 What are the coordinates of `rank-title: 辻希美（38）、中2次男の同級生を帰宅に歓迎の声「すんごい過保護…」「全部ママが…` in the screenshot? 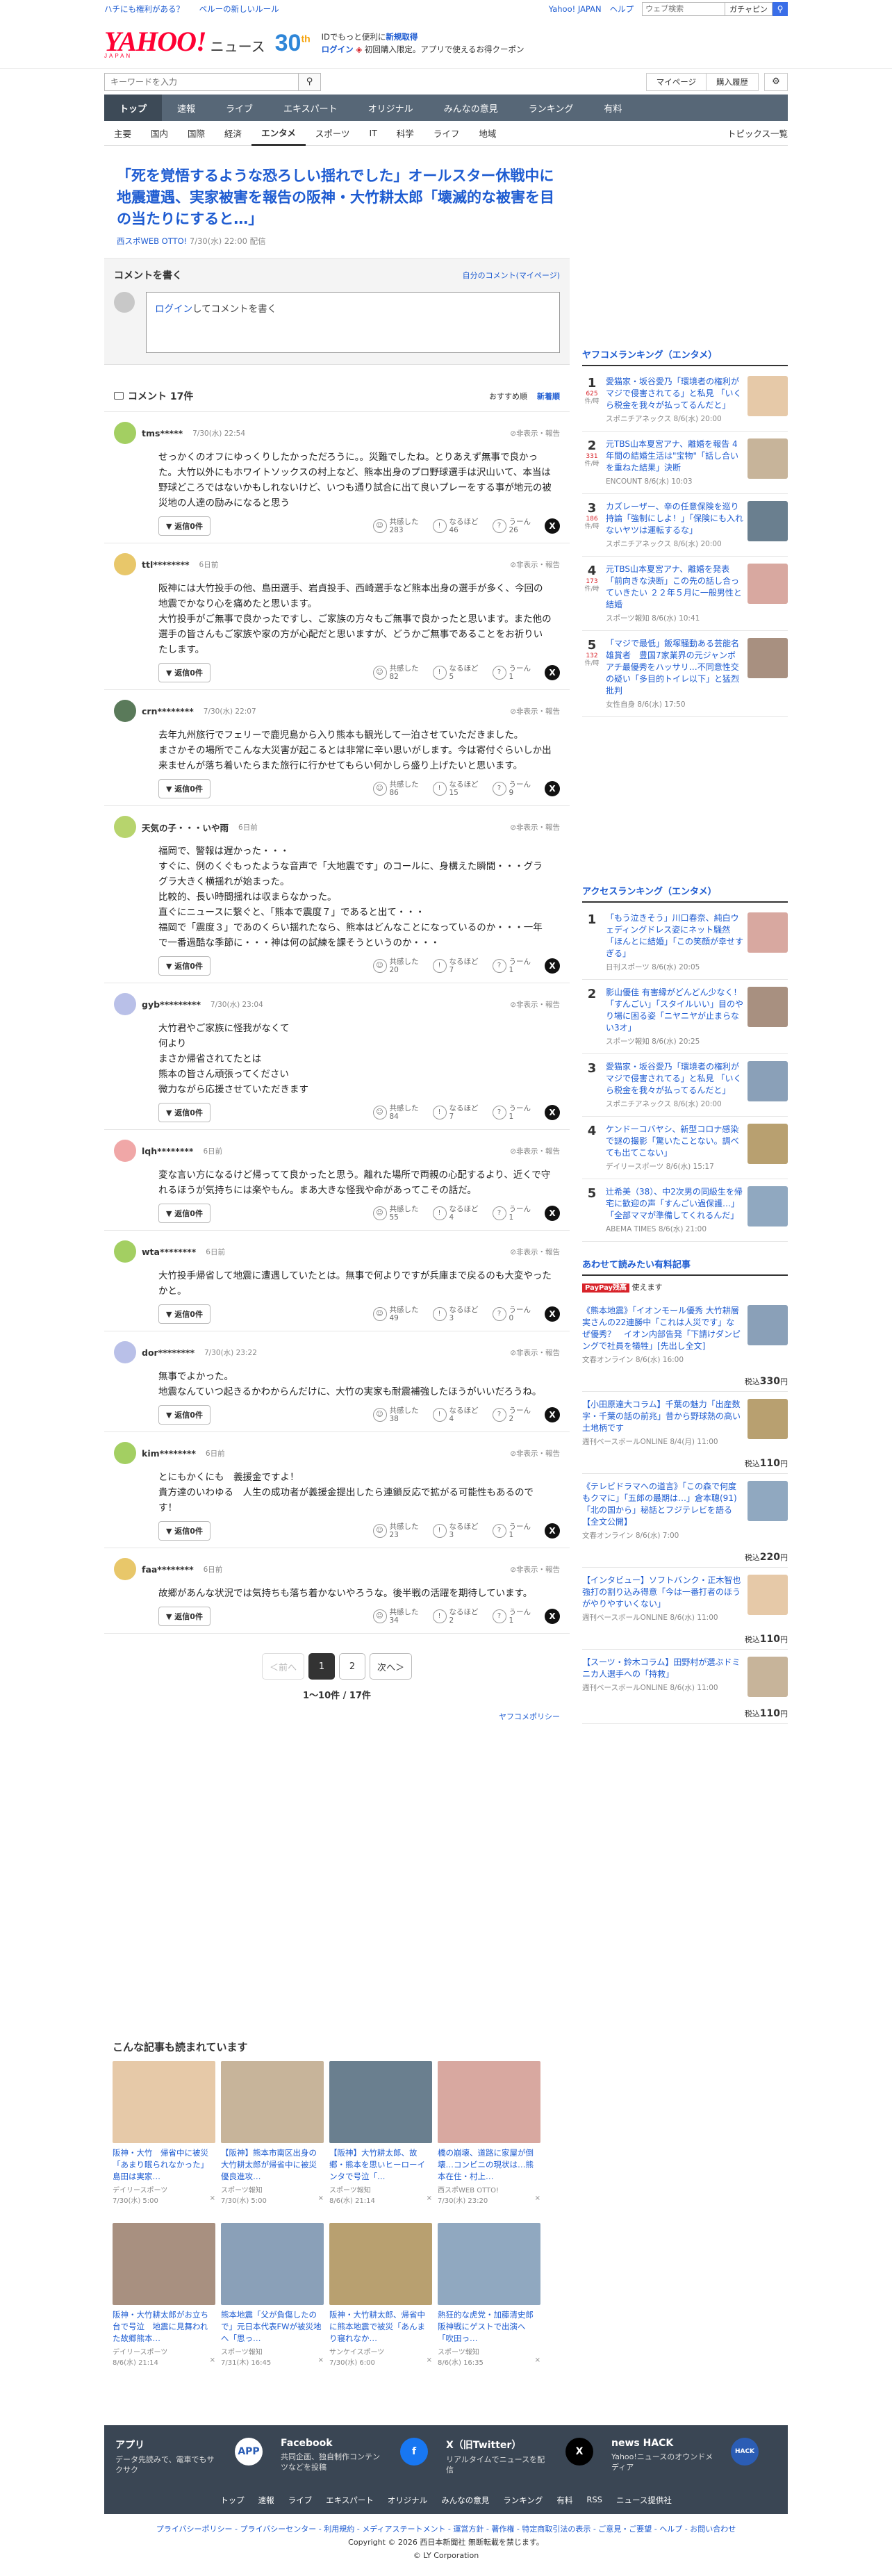 It's located at (674, 1204).